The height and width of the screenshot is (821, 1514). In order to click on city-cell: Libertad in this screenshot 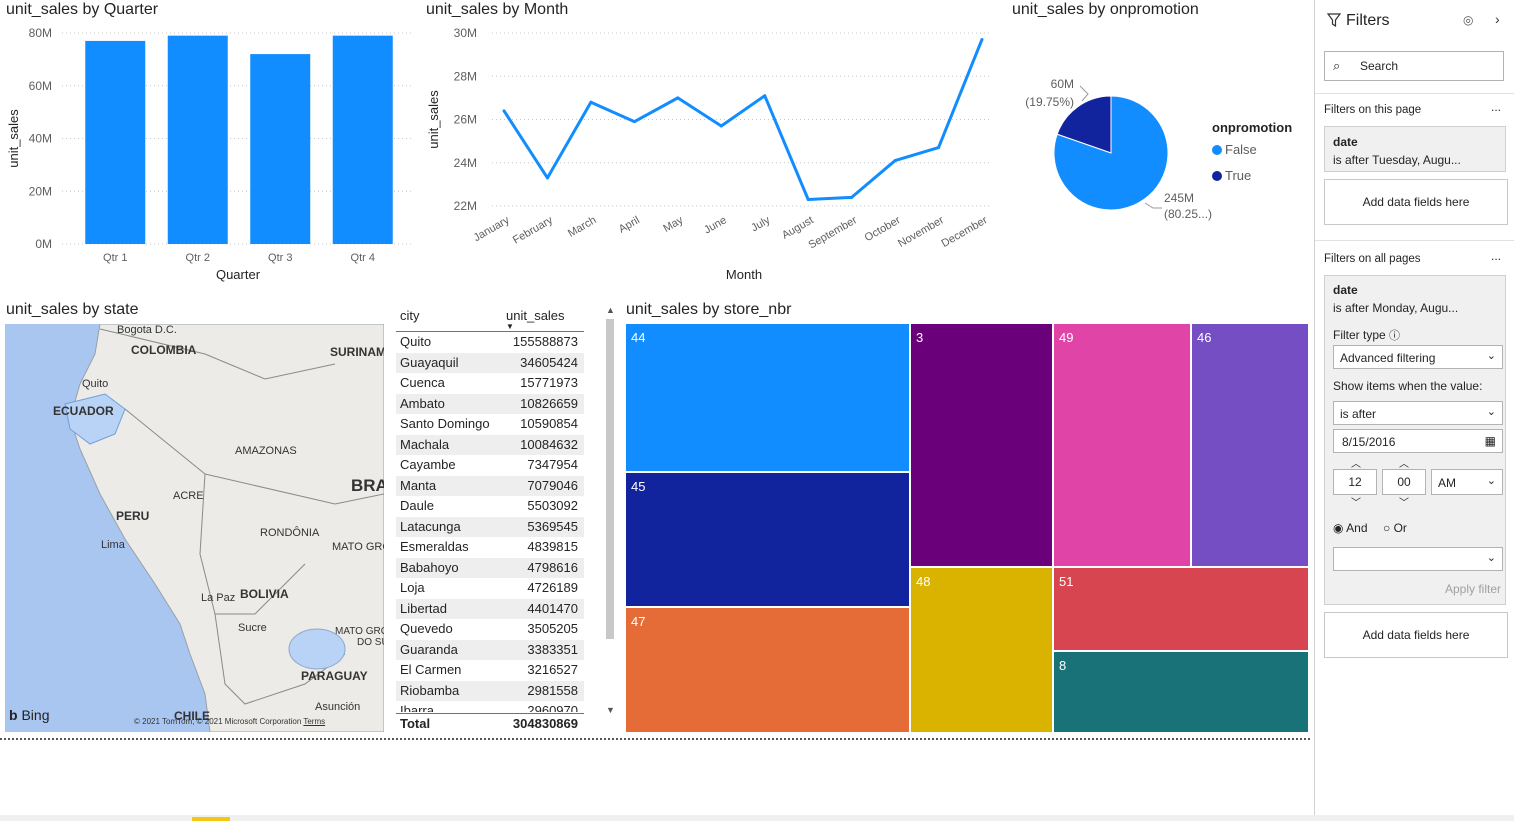, I will do `click(423, 608)`.